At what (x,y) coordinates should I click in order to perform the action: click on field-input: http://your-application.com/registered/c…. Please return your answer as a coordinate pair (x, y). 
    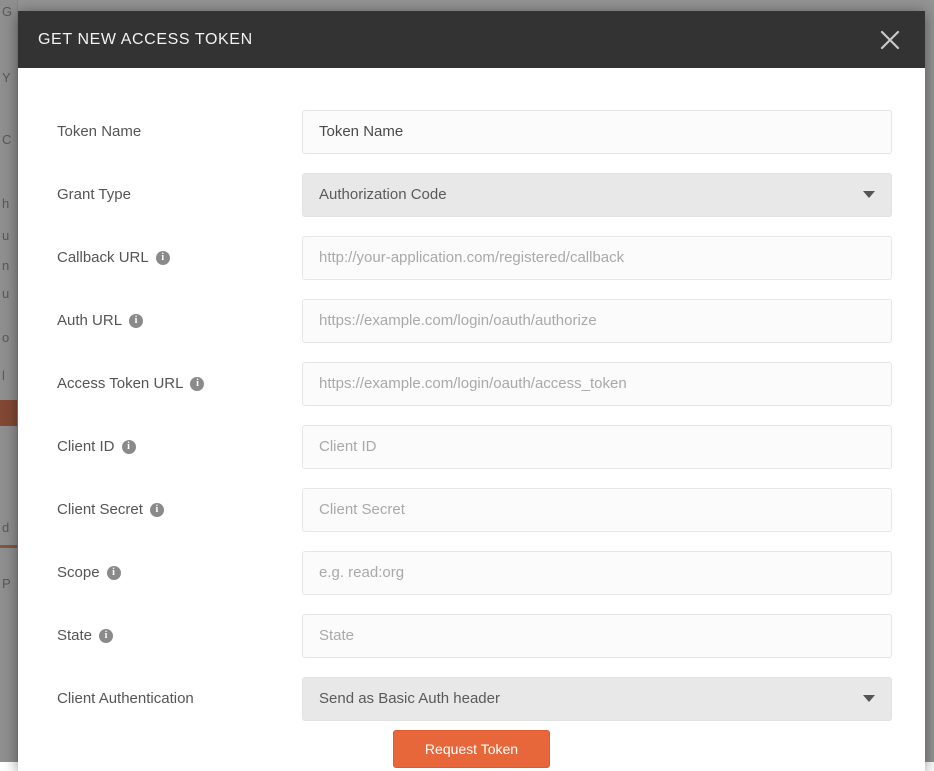
    Looking at the image, I should click on (597, 258).